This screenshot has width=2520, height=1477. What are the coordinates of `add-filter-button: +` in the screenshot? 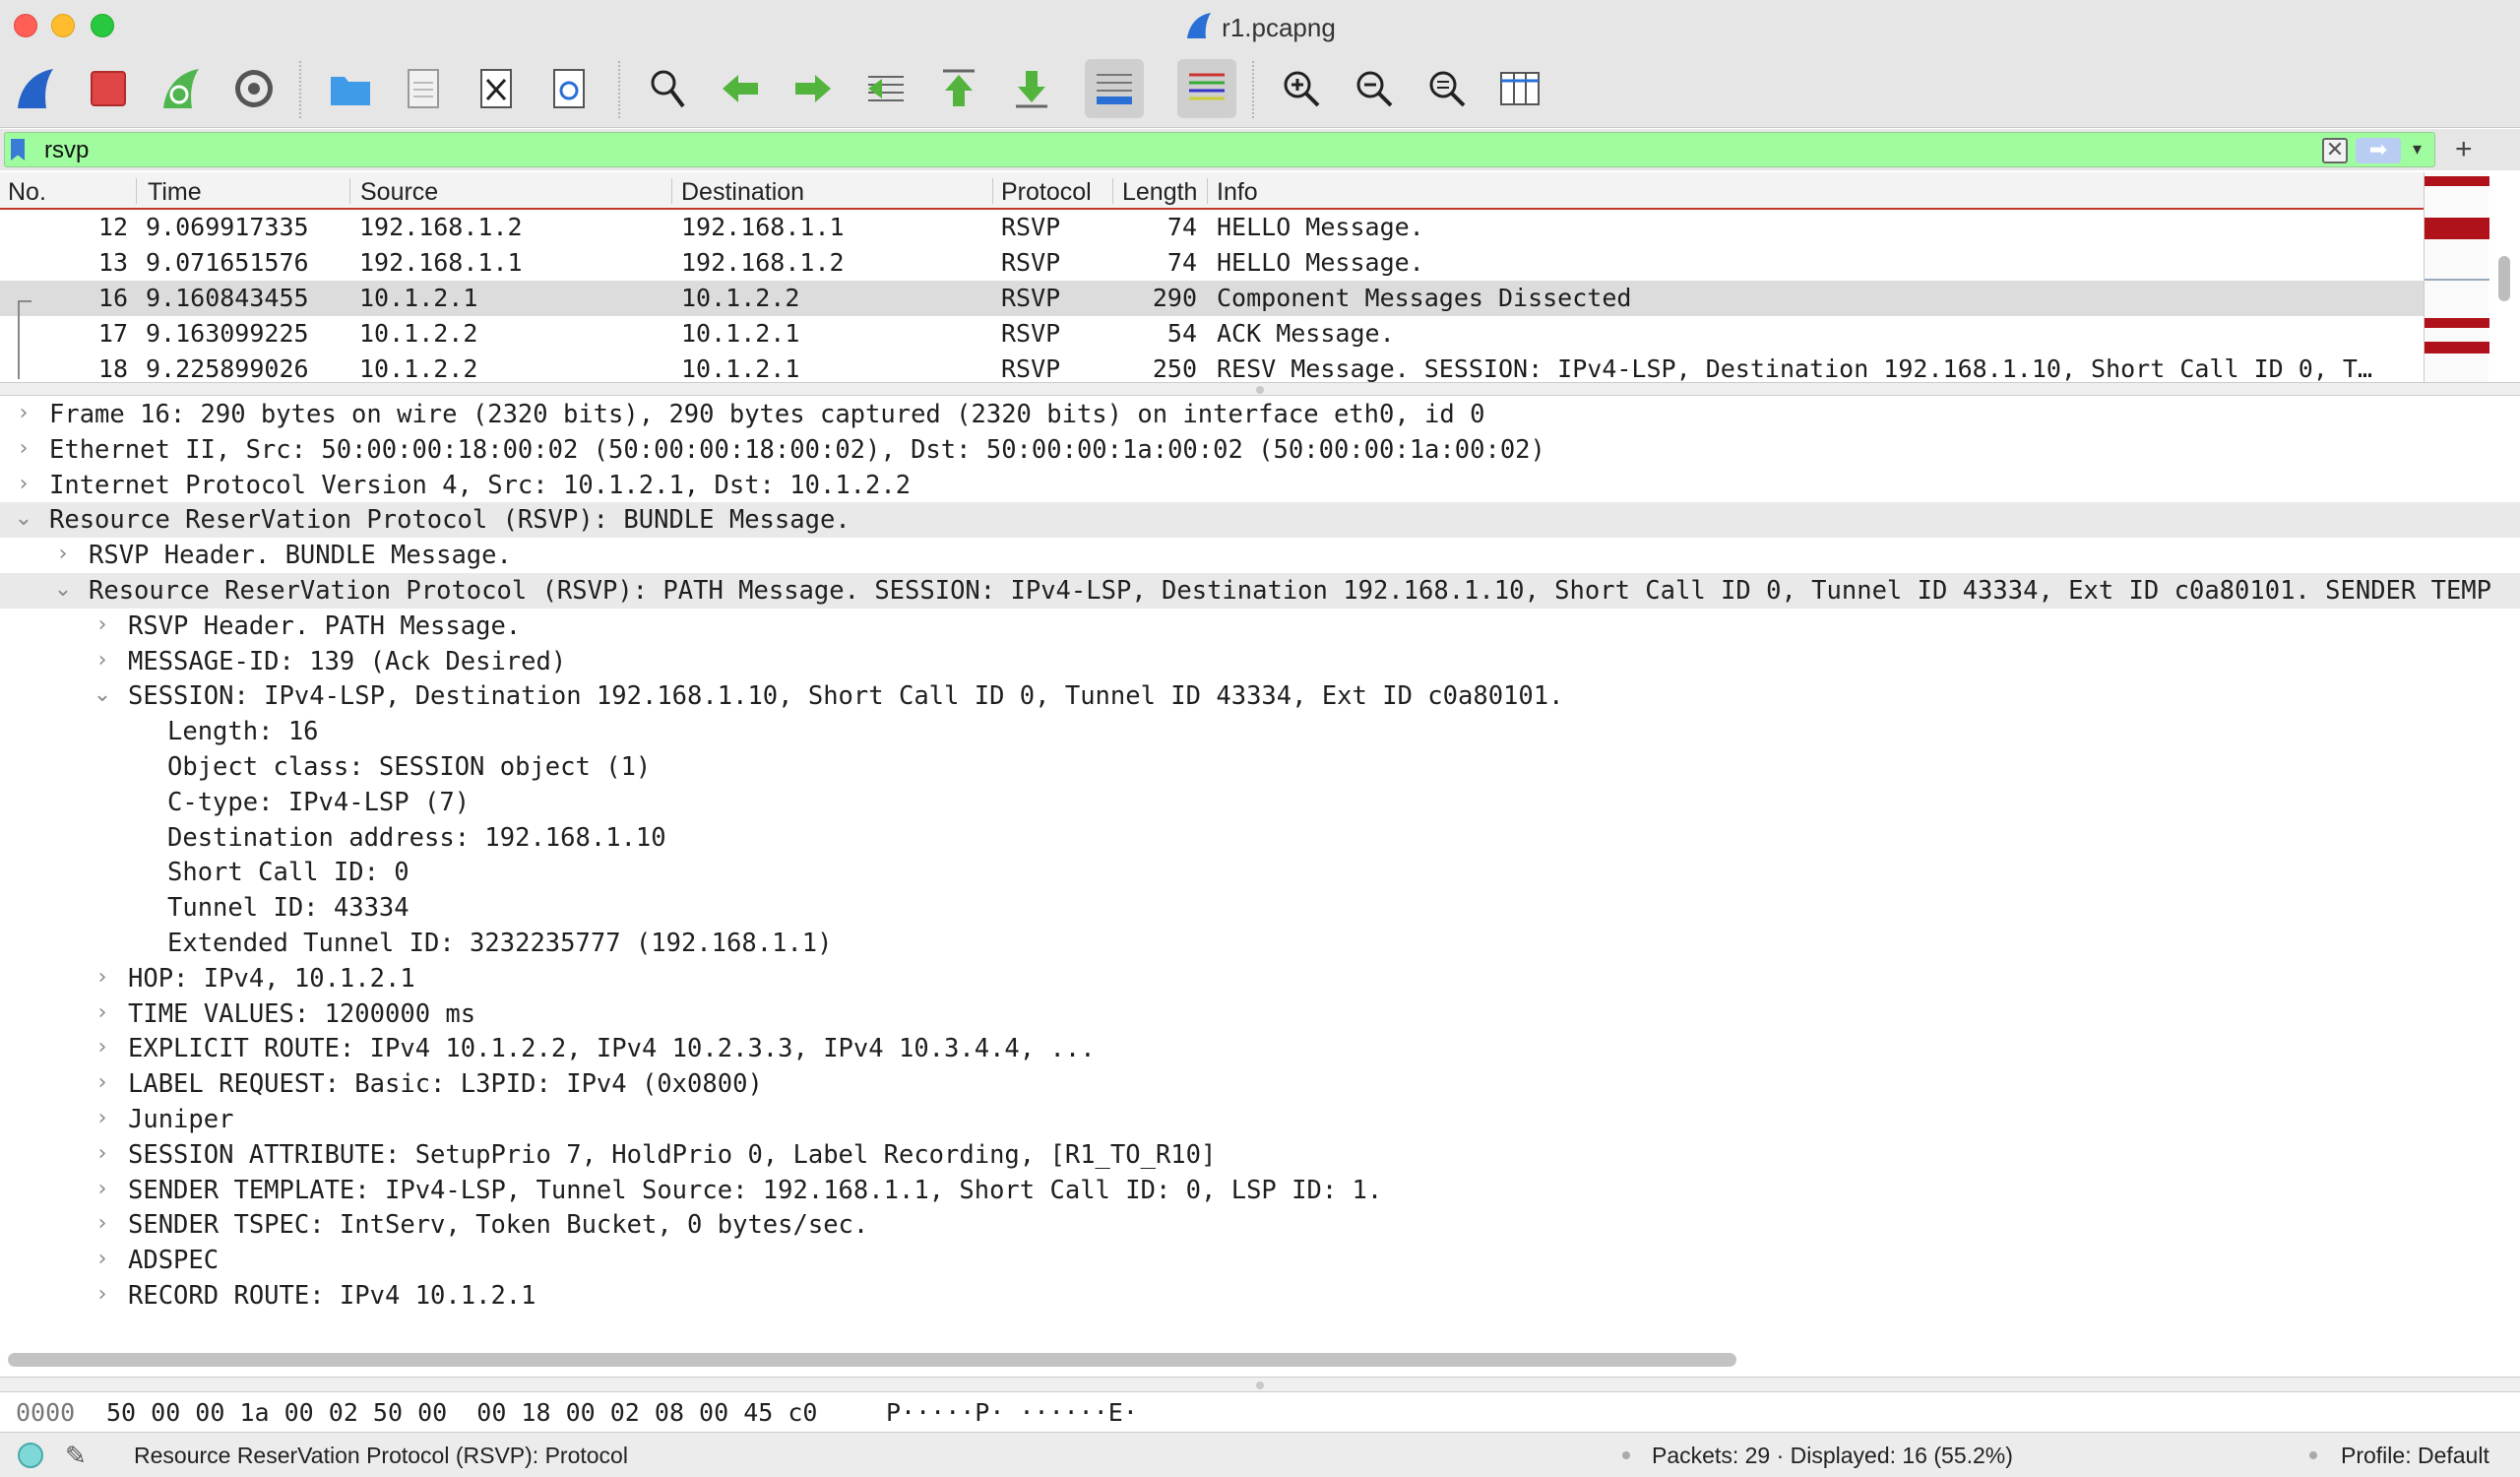 It's located at (2464, 150).